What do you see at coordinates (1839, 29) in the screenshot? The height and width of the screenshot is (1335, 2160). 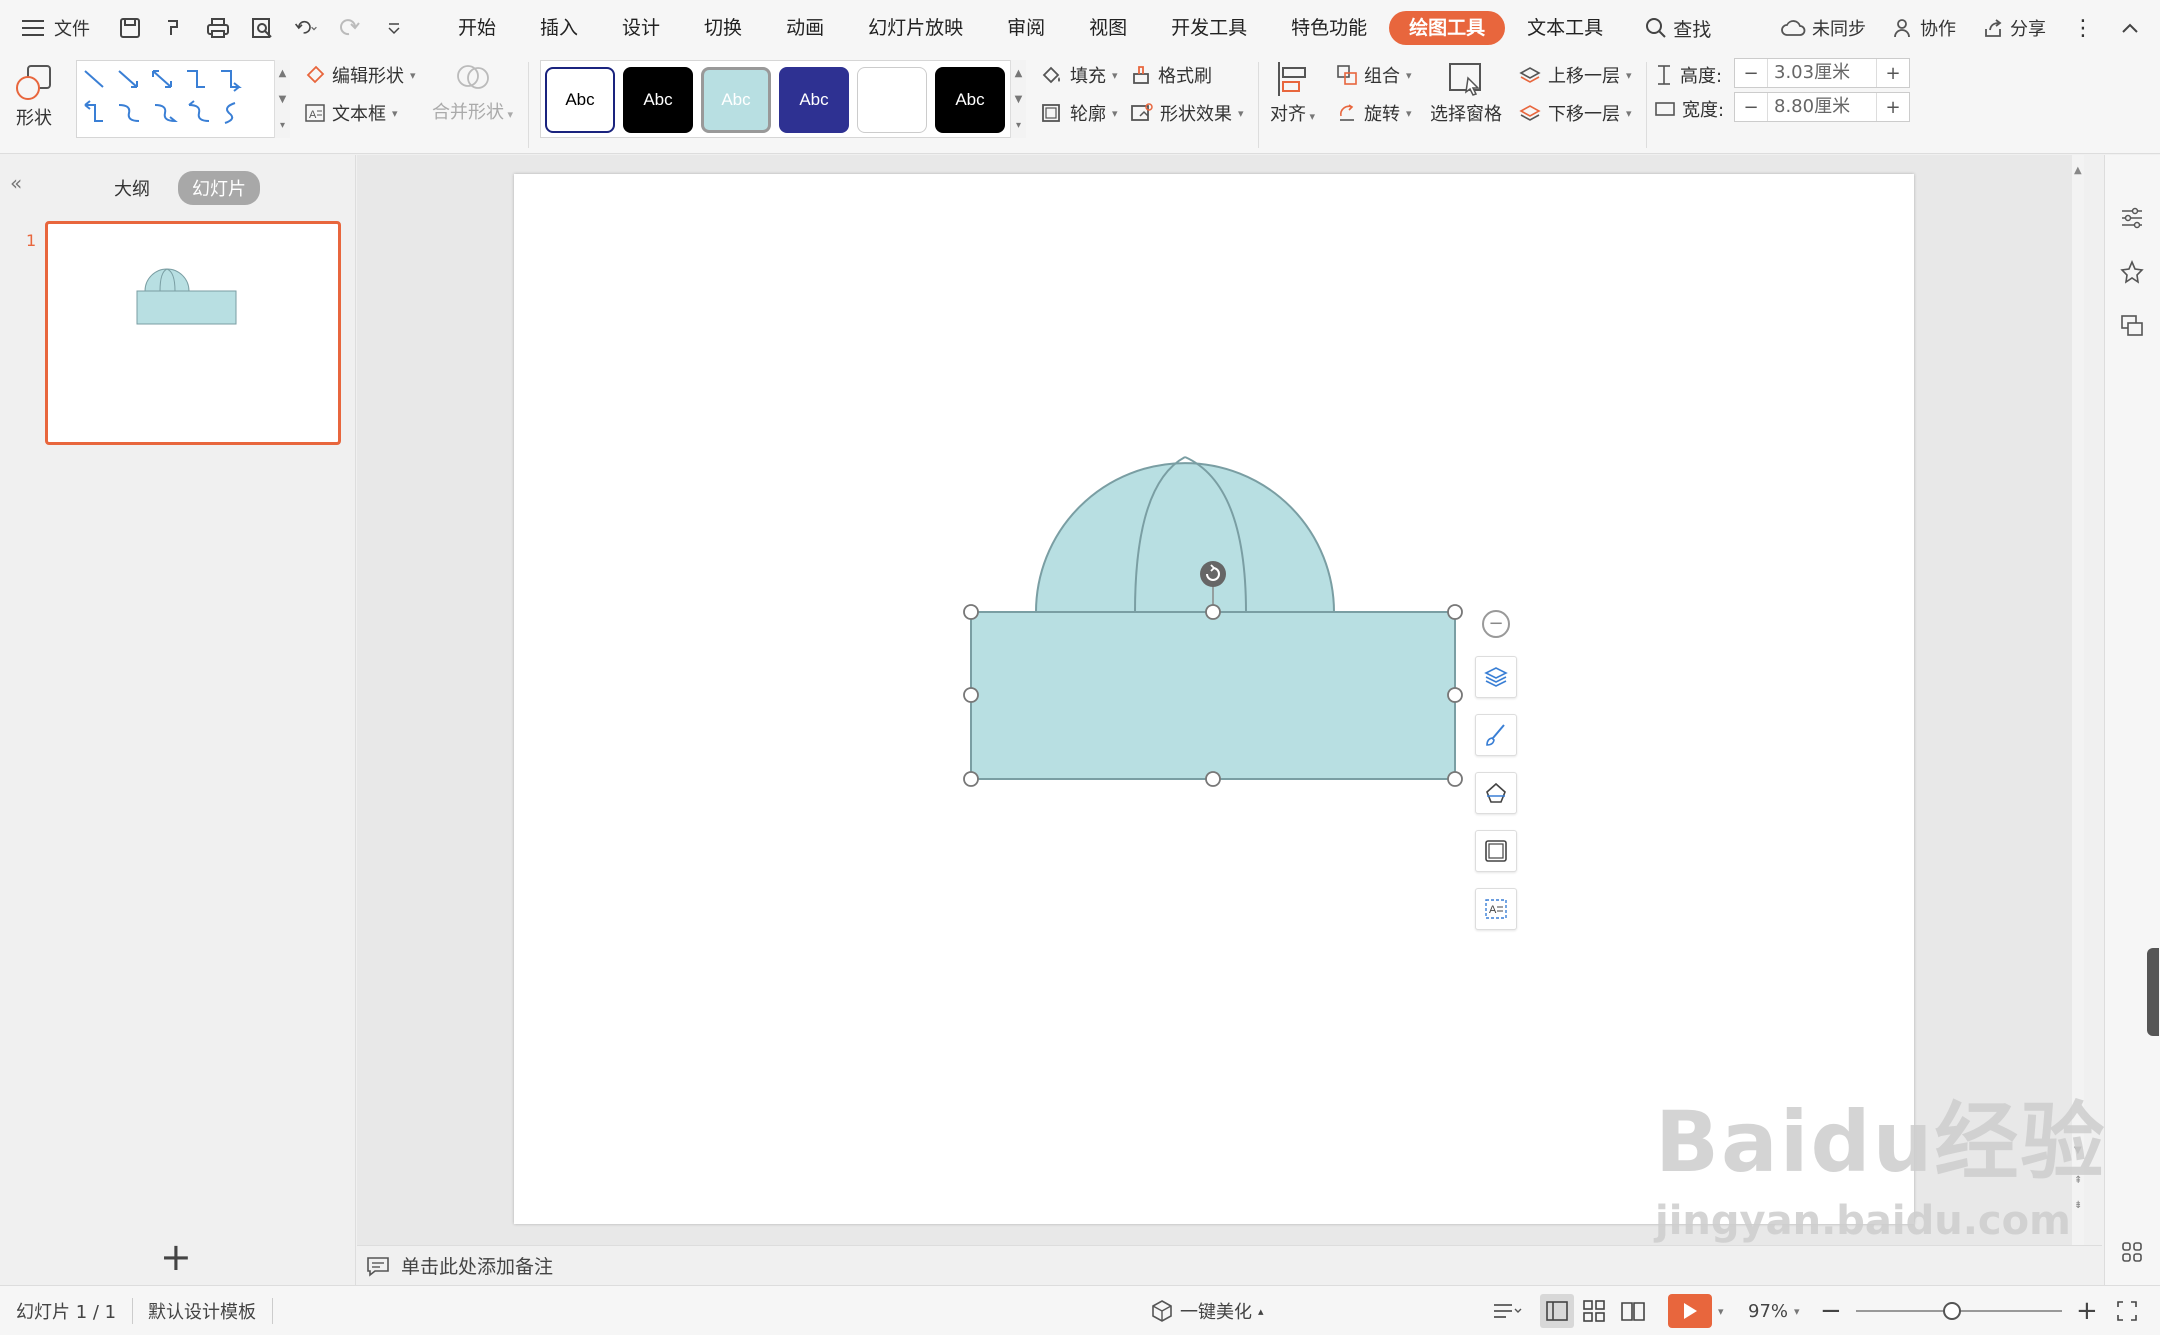 I see `sync-label: 未同步` at bounding box center [1839, 29].